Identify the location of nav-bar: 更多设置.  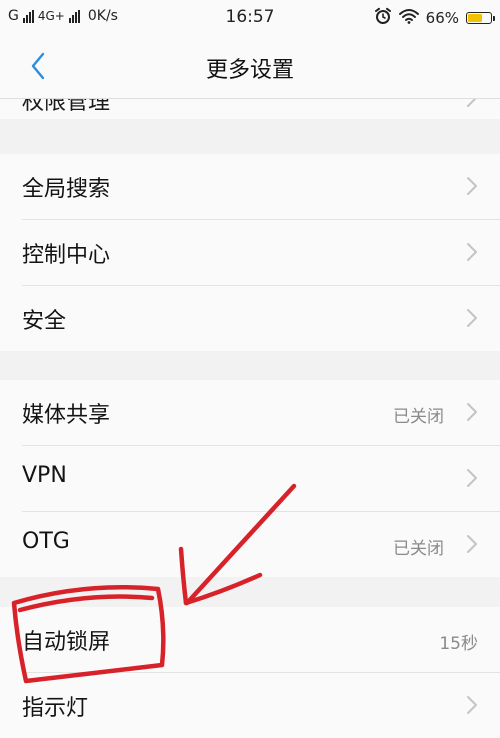
(250, 67).